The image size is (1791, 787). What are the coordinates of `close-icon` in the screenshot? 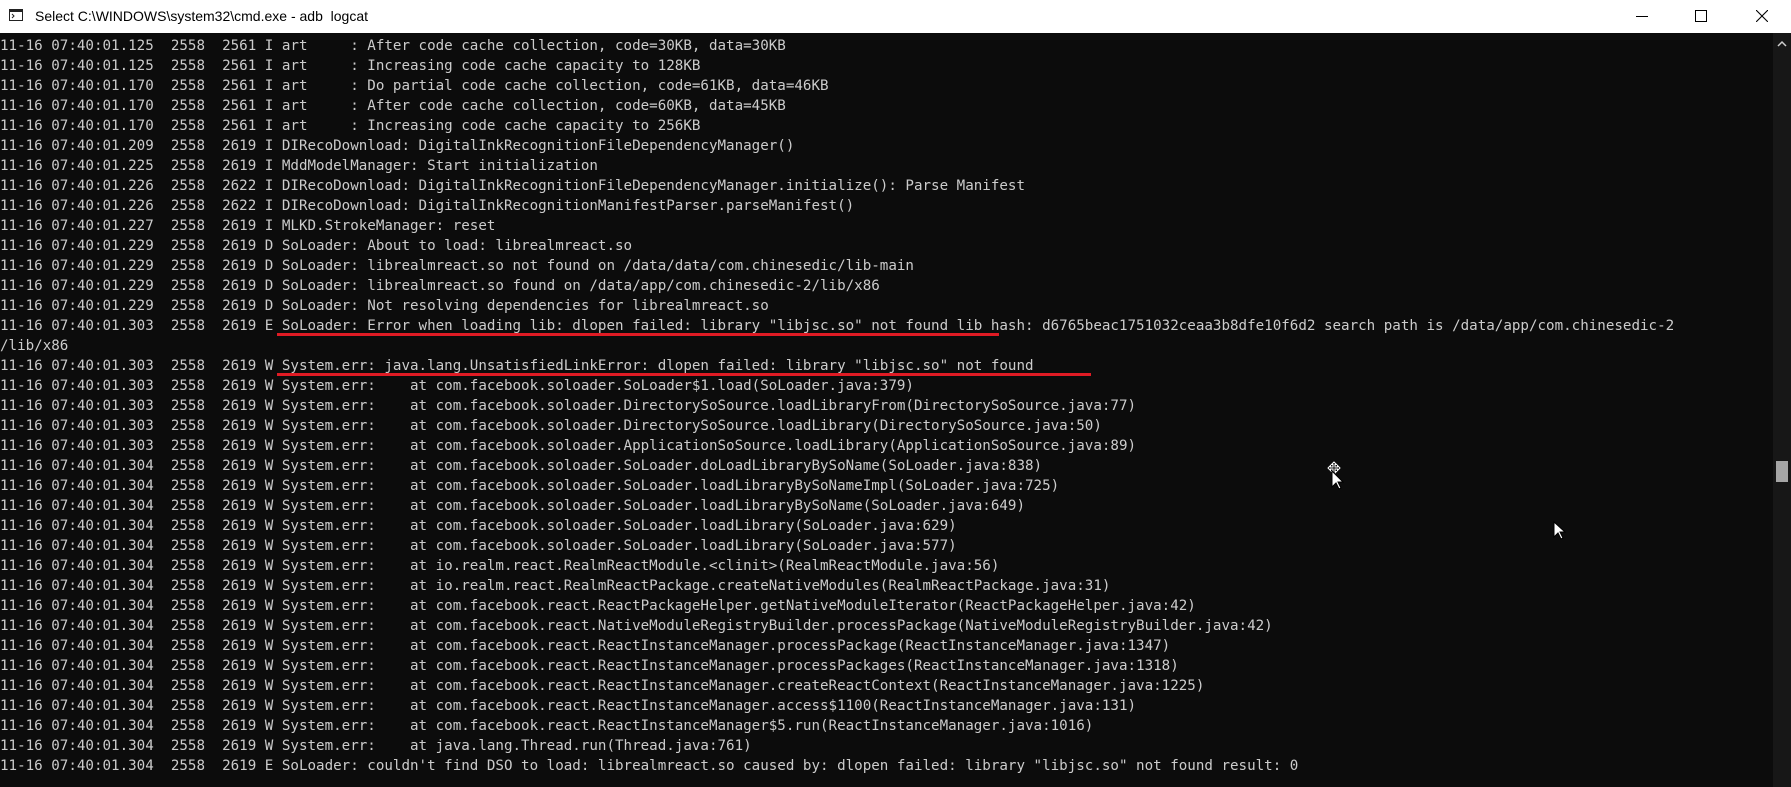 It's located at (1762, 16).